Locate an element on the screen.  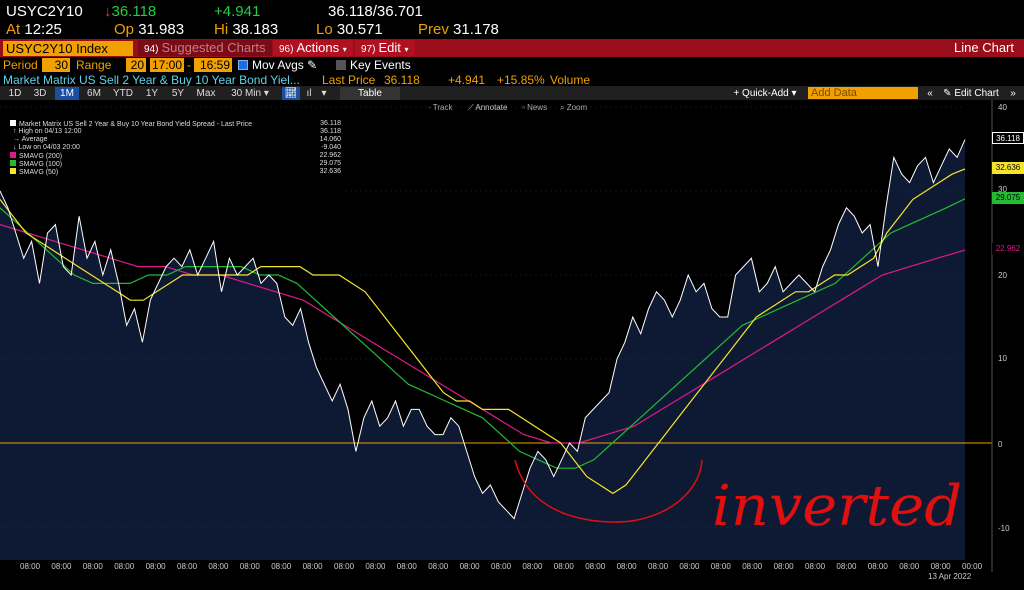
range-button-3d: 3D is located at coordinates (40, 93).